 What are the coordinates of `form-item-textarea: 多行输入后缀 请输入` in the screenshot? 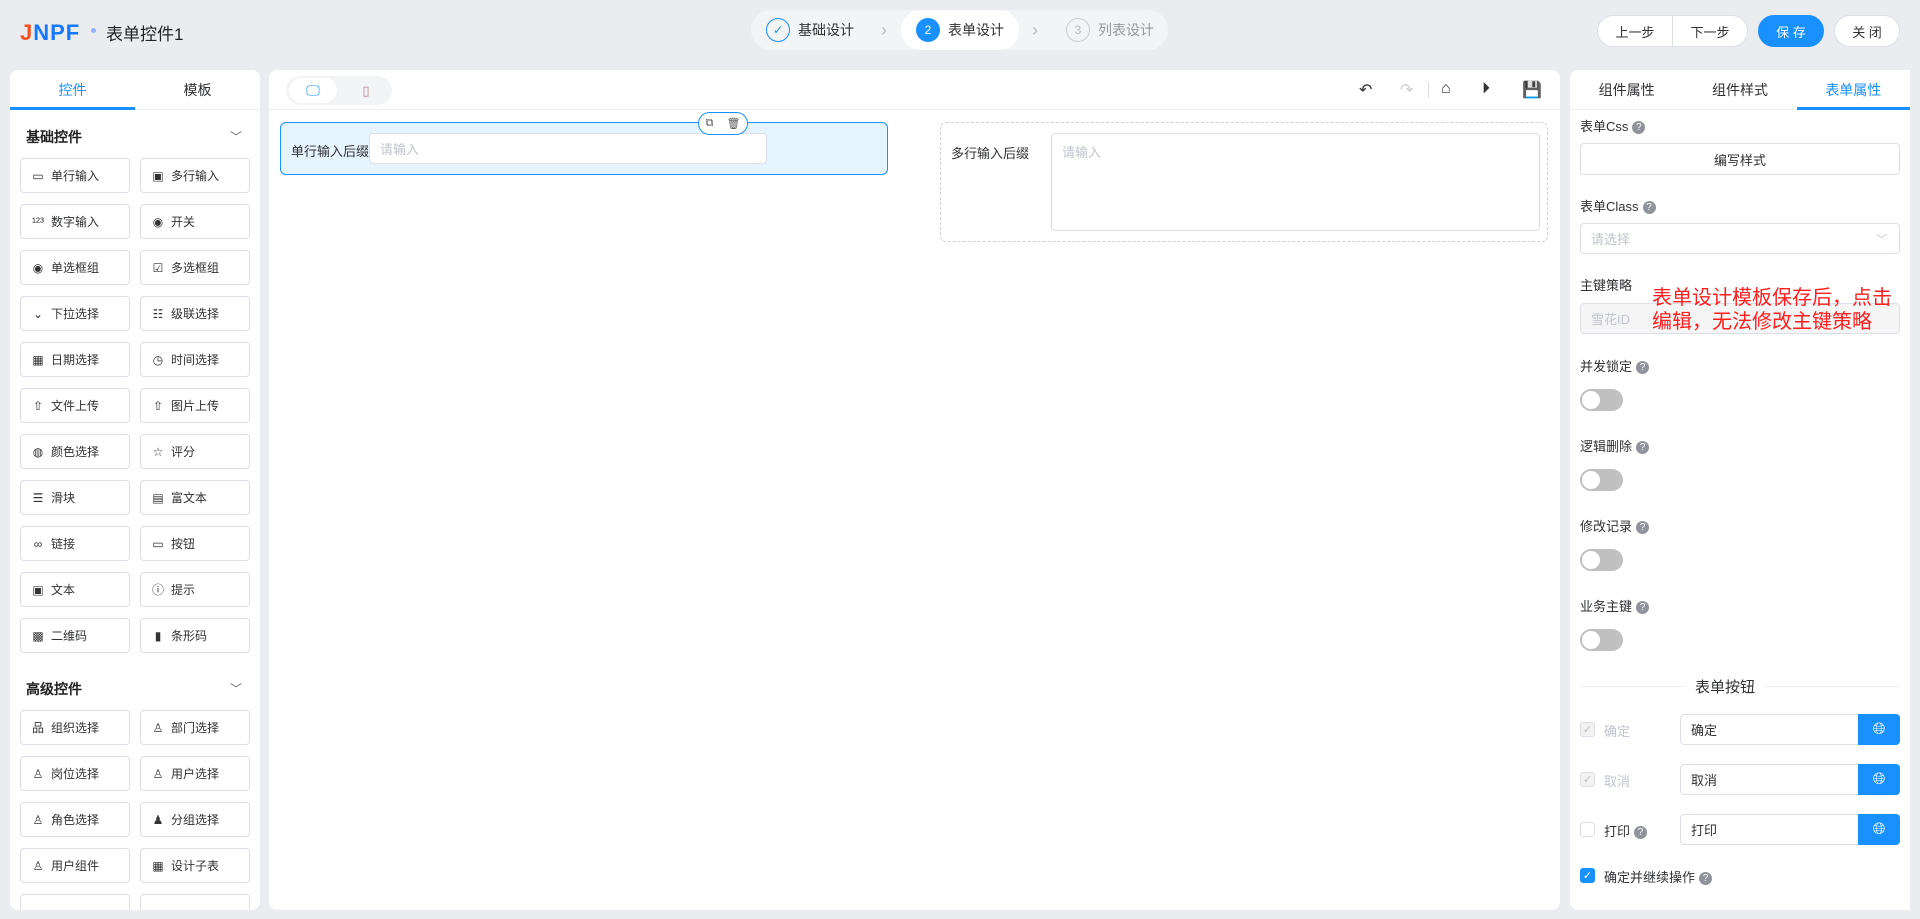 It's located at (1244, 182).